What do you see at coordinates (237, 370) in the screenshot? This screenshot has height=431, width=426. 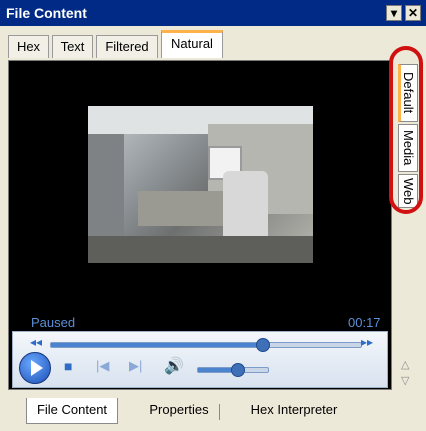 I see `volume-handle` at bounding box center [237, 370].